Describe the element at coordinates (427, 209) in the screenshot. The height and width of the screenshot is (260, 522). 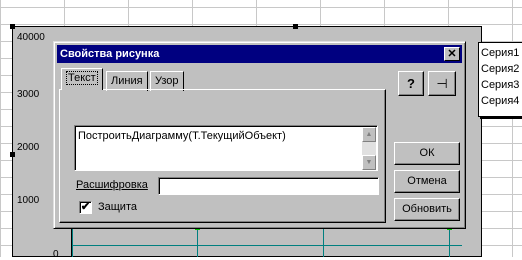
I see `refresh-button: Обновить` at that location.